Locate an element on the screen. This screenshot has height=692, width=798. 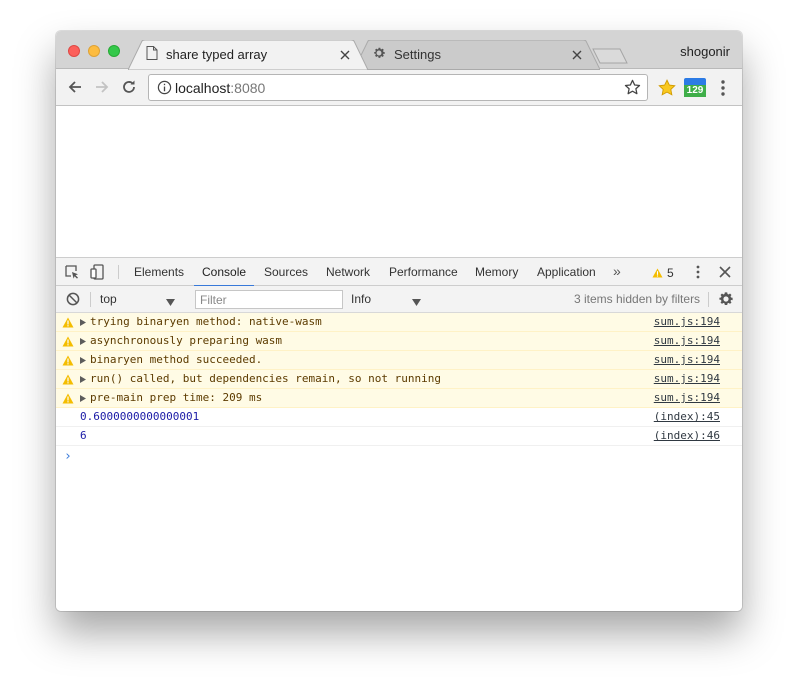
minimize-window-button is located at coordinates (94, 51).